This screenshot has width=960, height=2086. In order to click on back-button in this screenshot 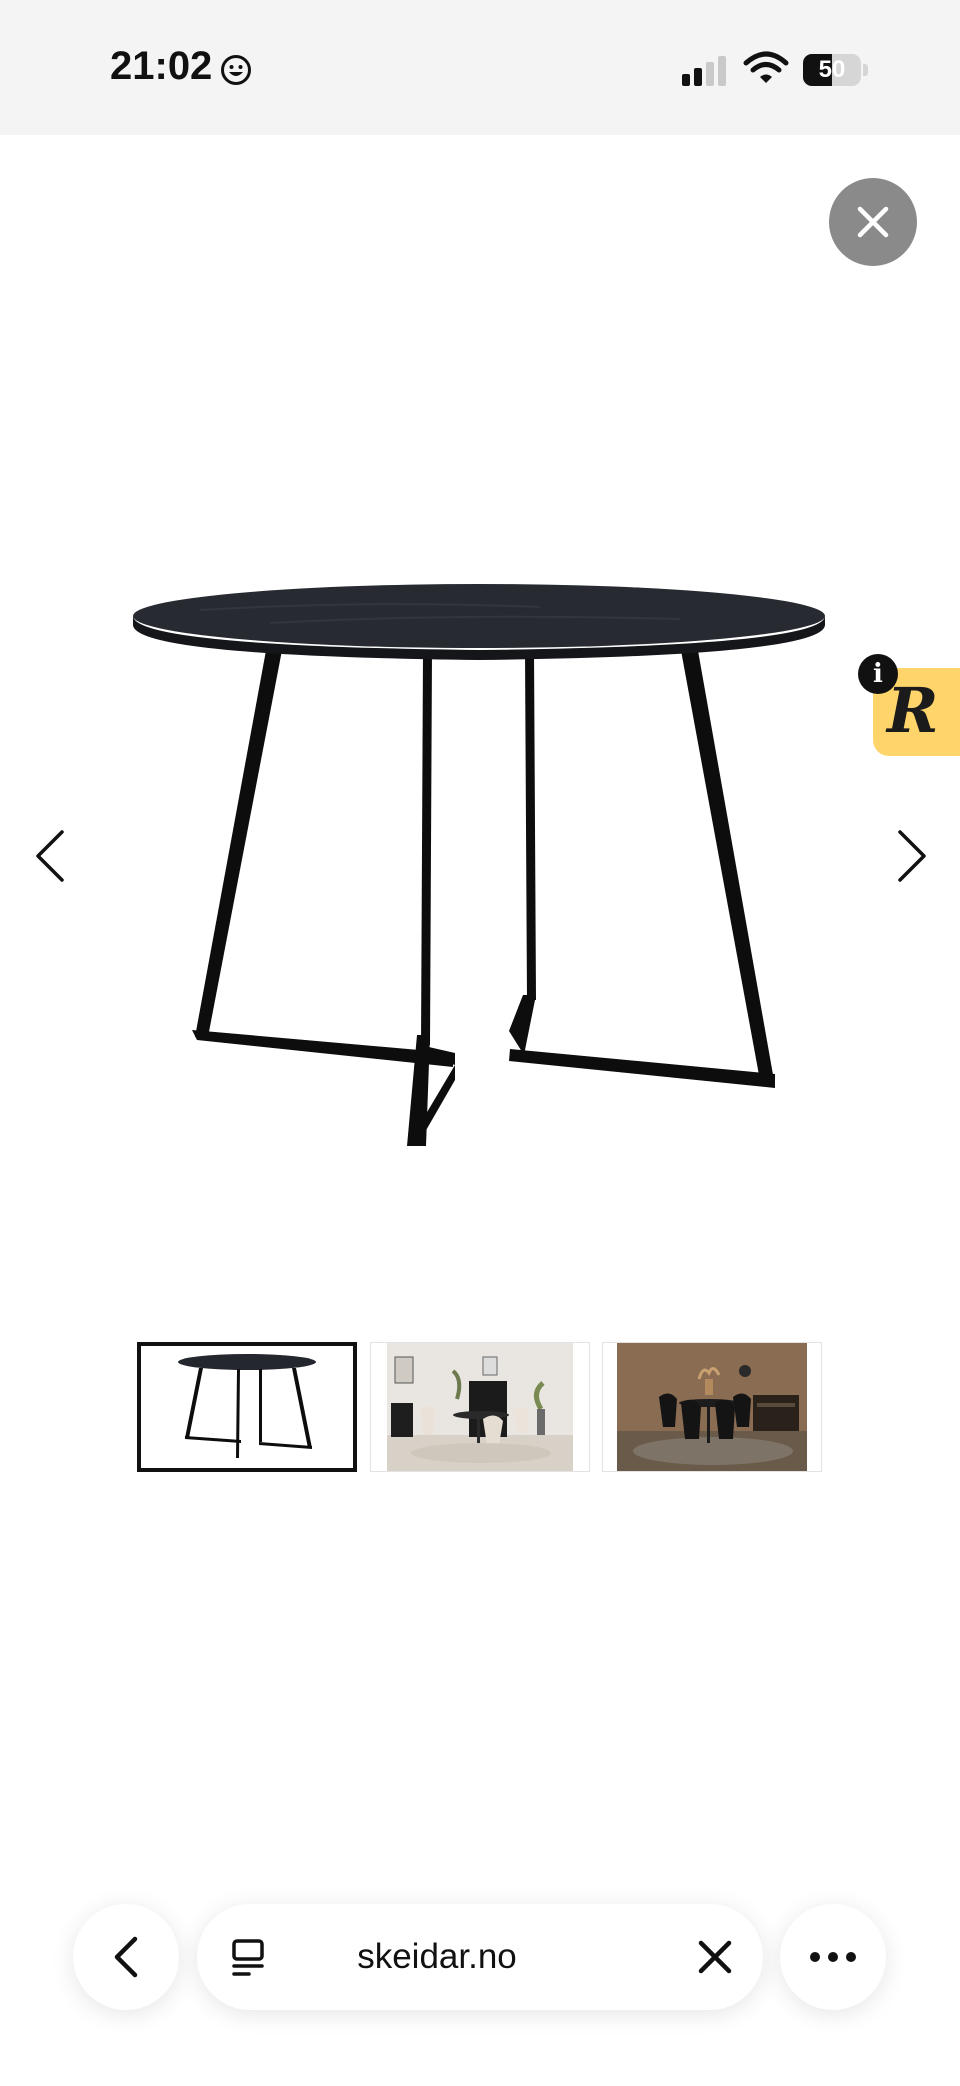, I will do `click(126, 1957)`.